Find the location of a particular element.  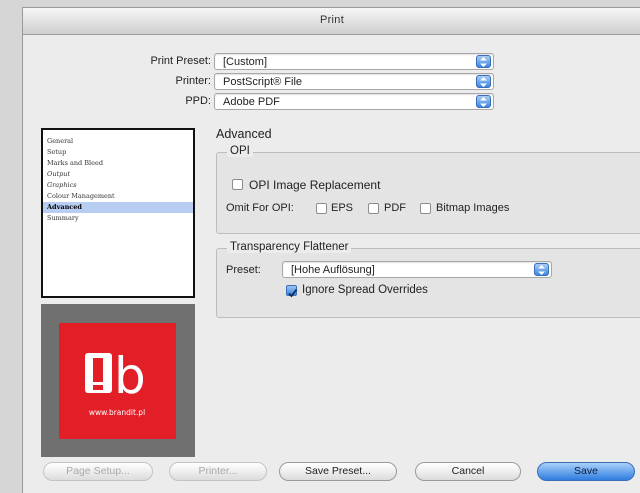

printer-popup: PostScript® File is located at coordinates (354, 81).